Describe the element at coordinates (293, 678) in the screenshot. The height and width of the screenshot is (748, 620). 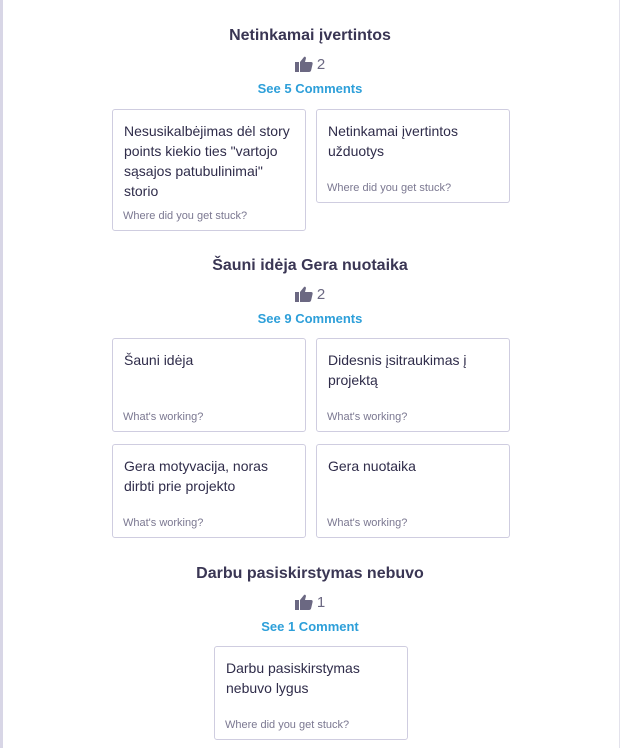
I see `card-text: Darbu pasiskirstymas nebuvo lygus` at that location.